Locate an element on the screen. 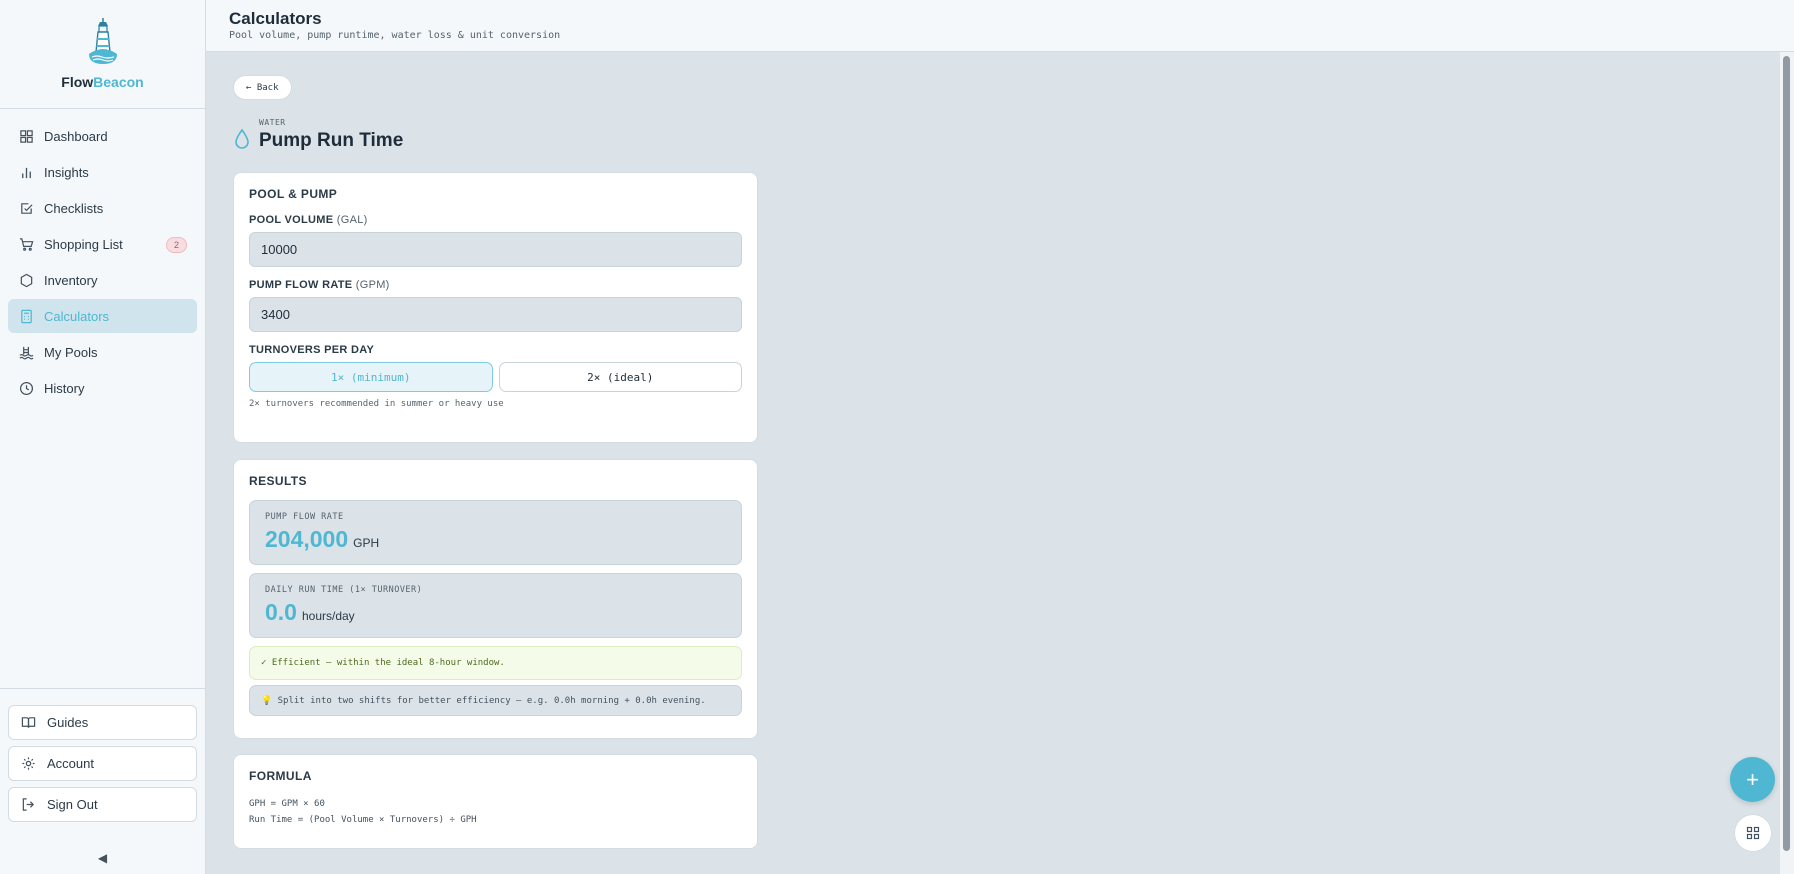 The width and height of the screenshot is (1794, 874). sidebar-item-my-pools: My Pools is located at coordinates (102, 352).